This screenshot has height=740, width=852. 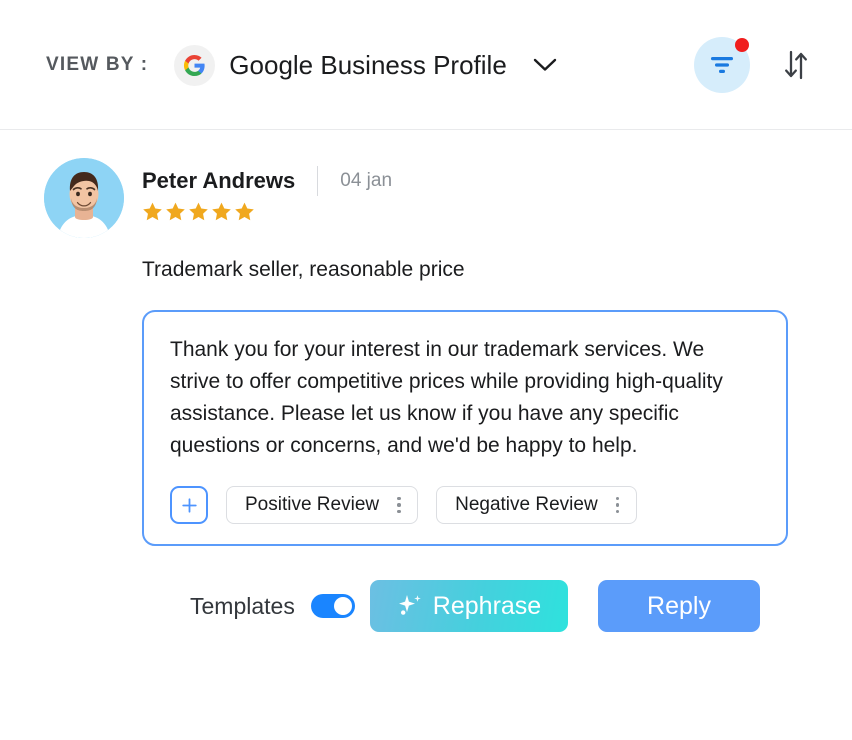 I want to click on reply-label: Reply, so click(x=679, y=605).